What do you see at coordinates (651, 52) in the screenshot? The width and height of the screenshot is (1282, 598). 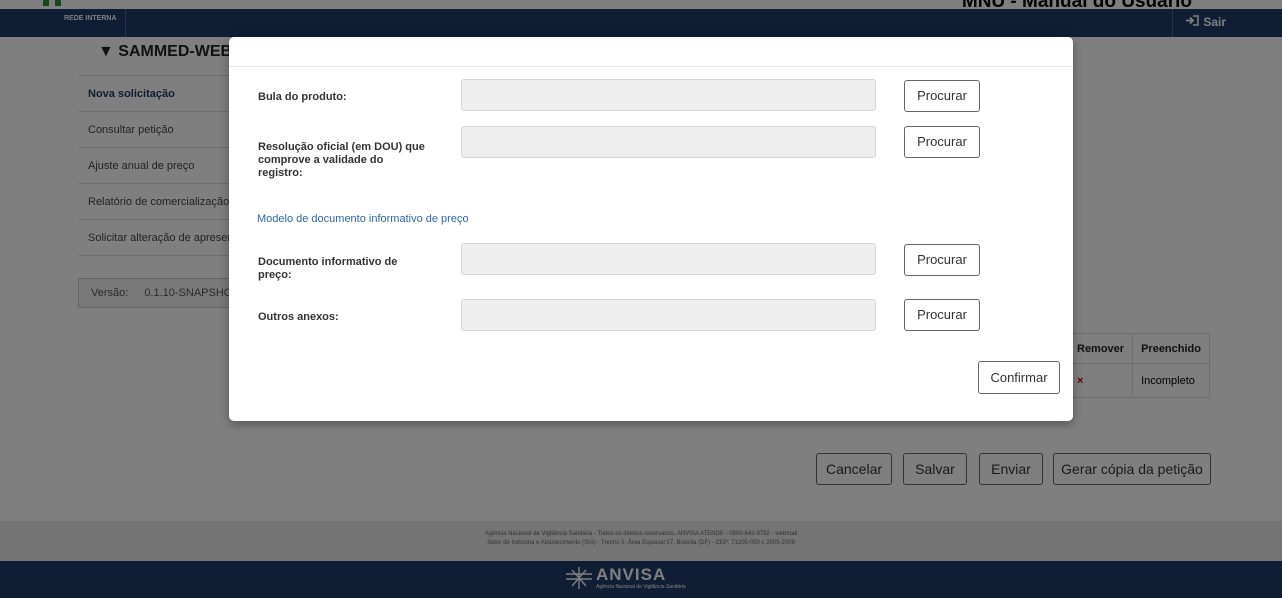 I see `modal-header` at bounding box center [651, 52].